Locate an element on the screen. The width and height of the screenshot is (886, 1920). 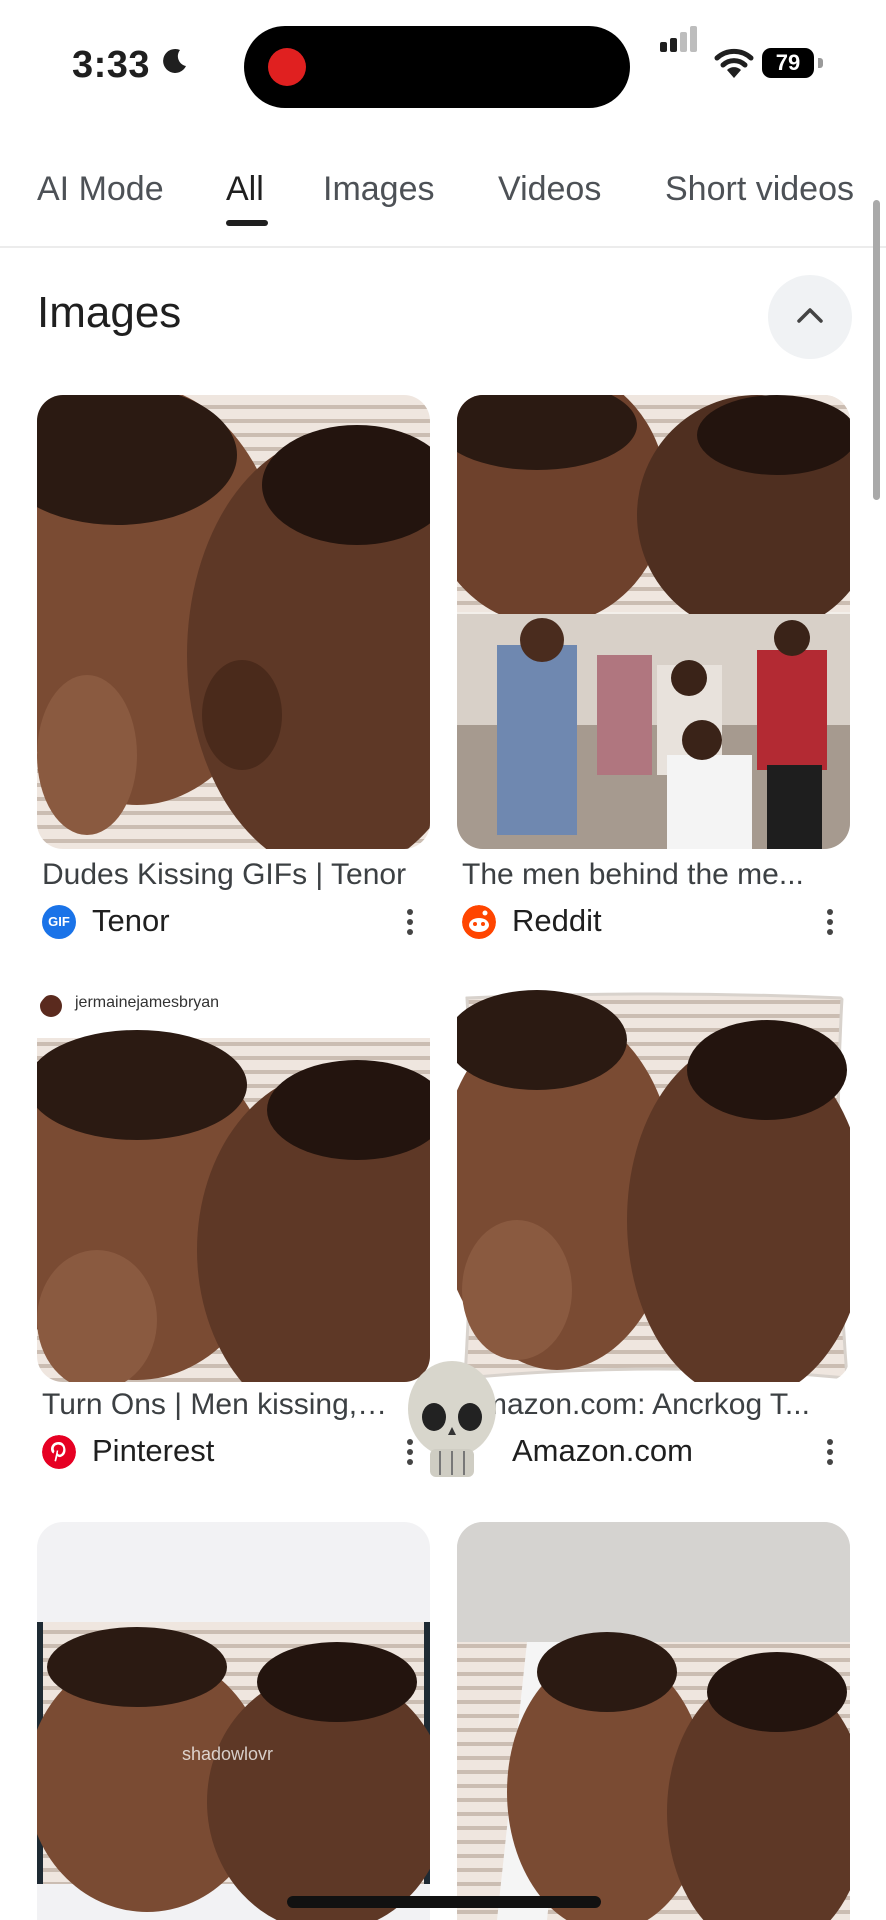
image-watermark: shadowlovr is located at coordinates (228, 1754).